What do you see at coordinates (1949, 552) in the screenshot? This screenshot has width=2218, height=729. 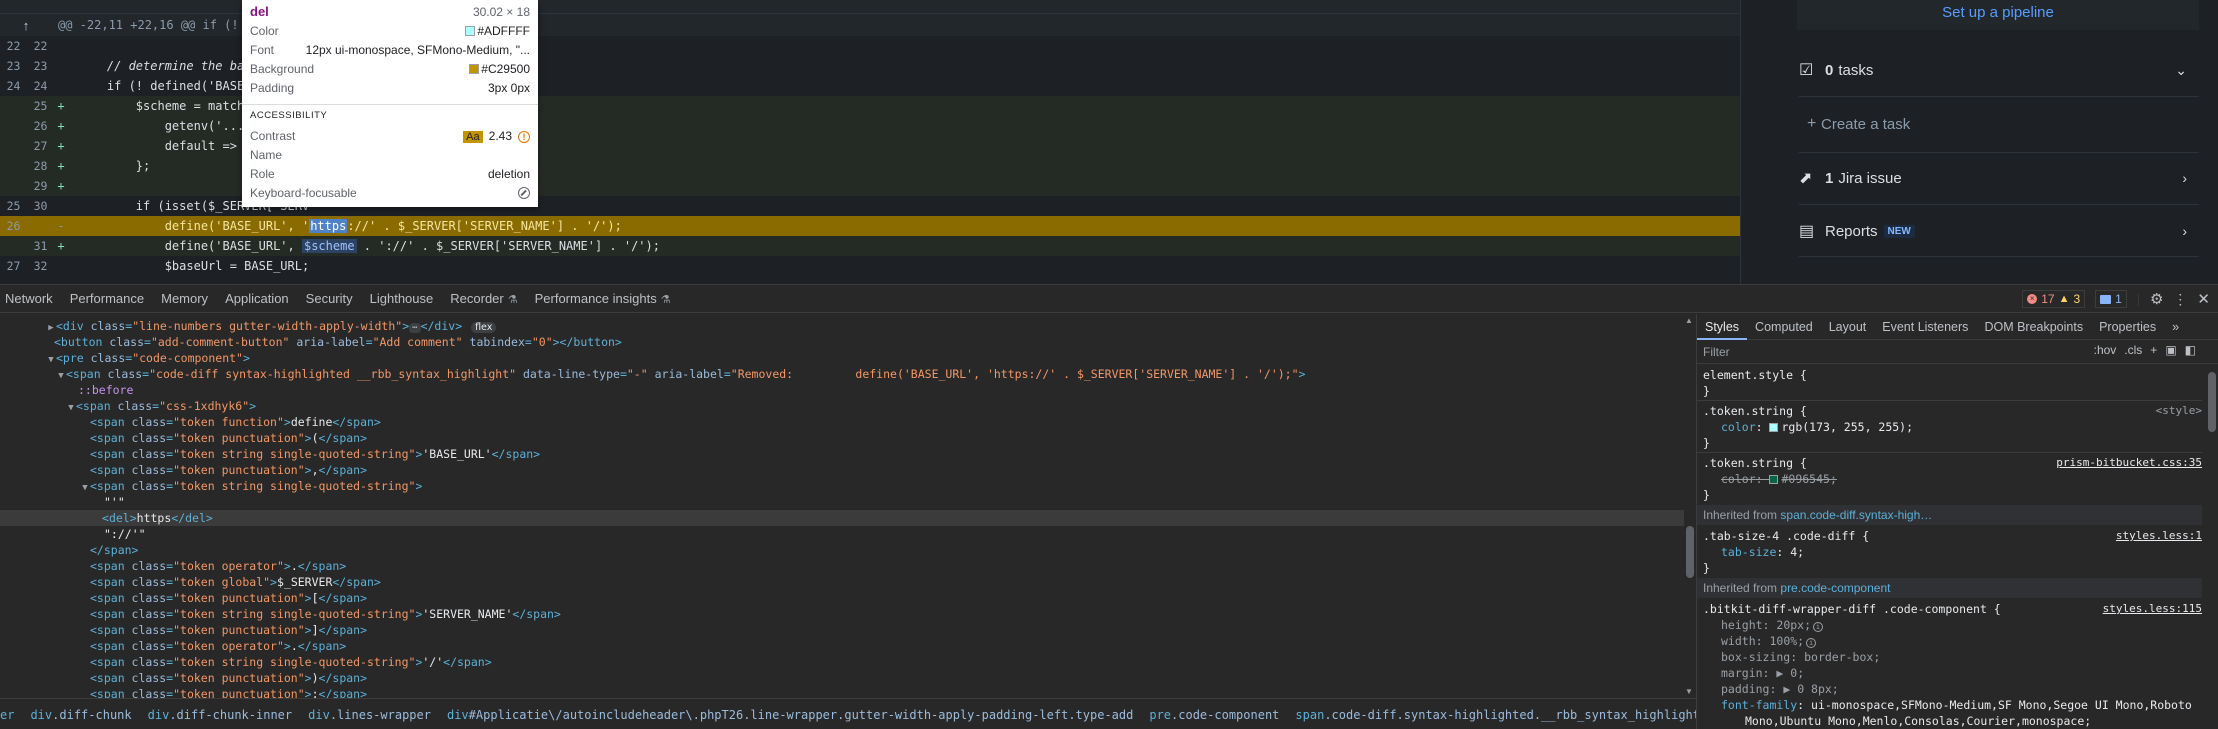 I see `style-declaration: tab-size: 4;` at bounding box center [1949, 552].